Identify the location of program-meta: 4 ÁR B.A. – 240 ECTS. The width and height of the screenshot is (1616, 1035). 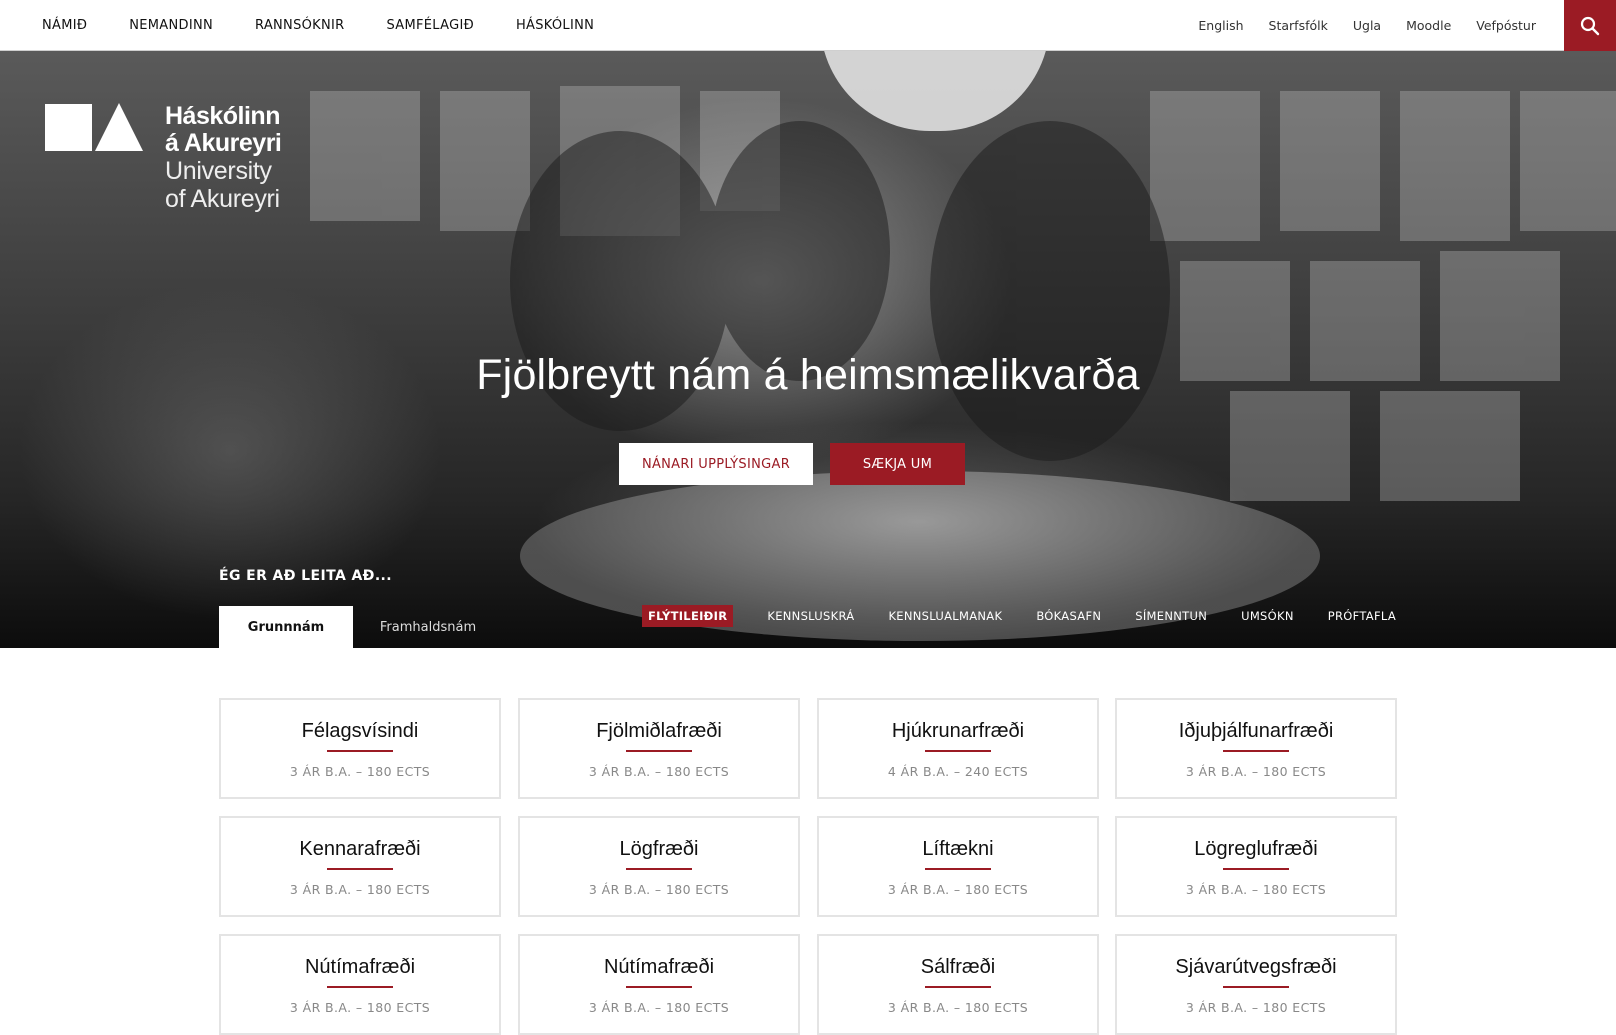
(958, 771).